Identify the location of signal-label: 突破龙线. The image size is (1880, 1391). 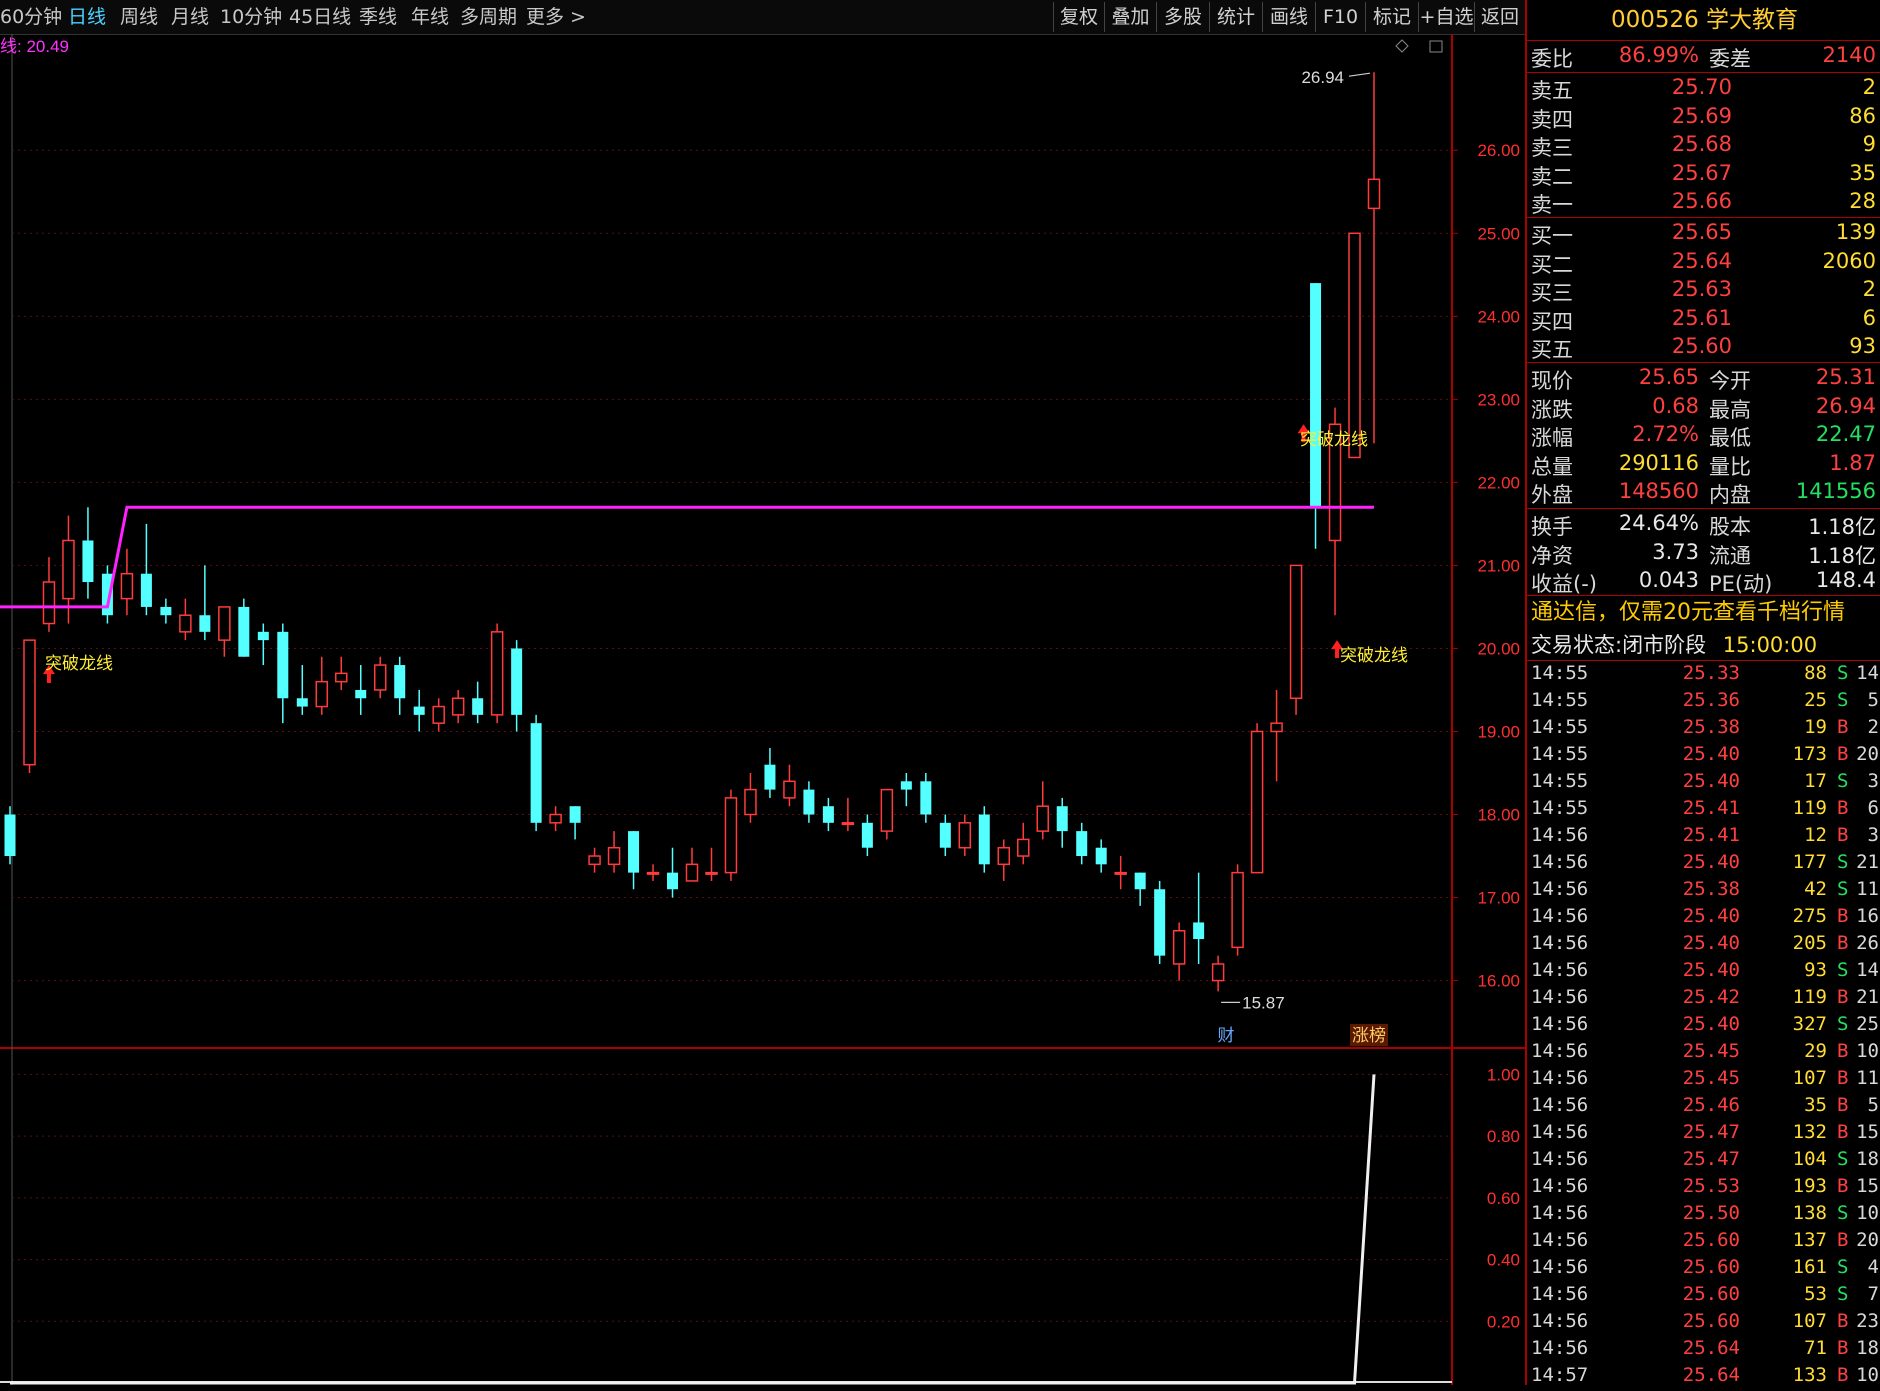
(1334, 439).